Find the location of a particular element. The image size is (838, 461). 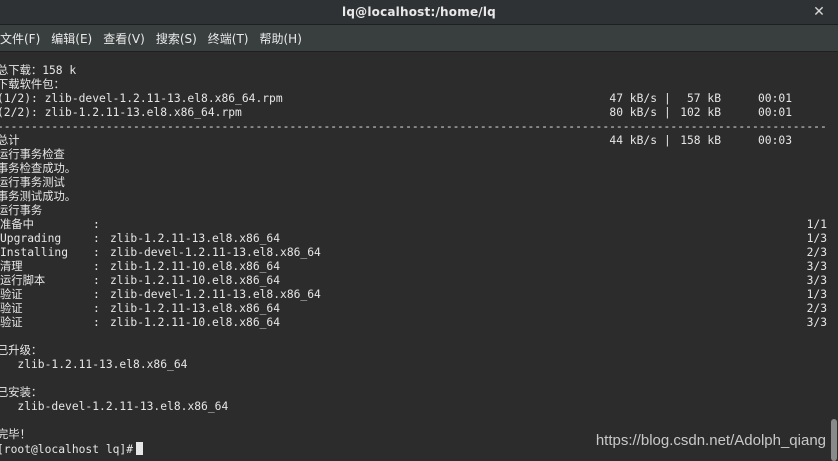

menu-file: 文件(F) is located at coordinates (23, 38).